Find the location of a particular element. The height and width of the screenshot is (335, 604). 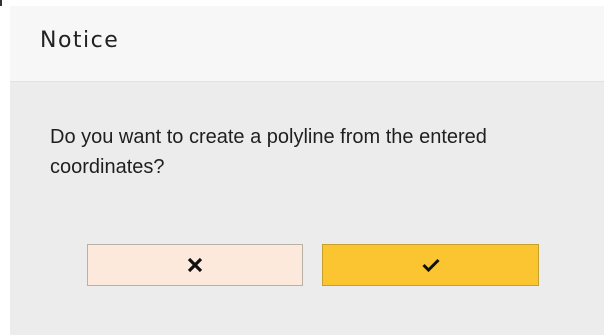

close-icon is located at coordinates (195, 265).